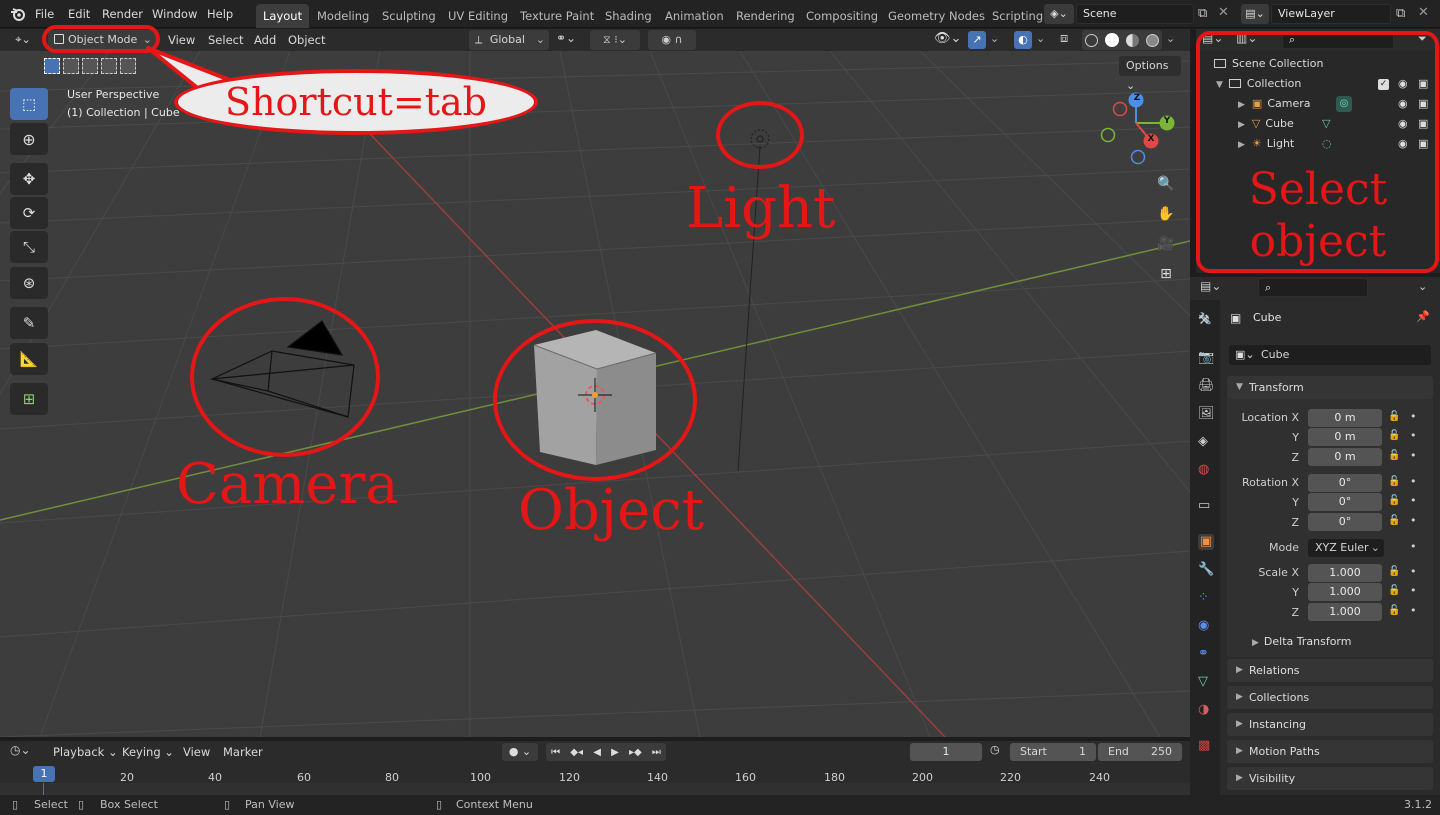 The width and height of the screenshot is (1440, 815). What do you see at coordinates (18, 14) in the screenshot?
I see `blender-logo-icon` at bounding box center [18, 14].